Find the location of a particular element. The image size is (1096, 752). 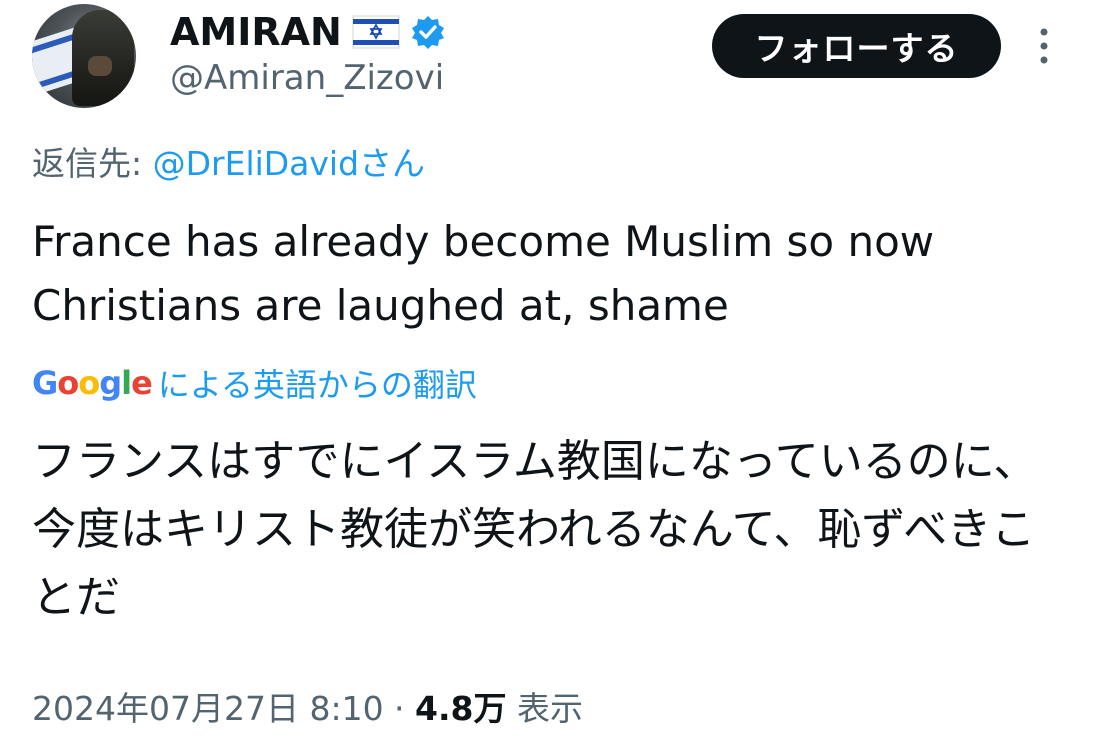

more-options-icon is located at coordinates (1044, 46).